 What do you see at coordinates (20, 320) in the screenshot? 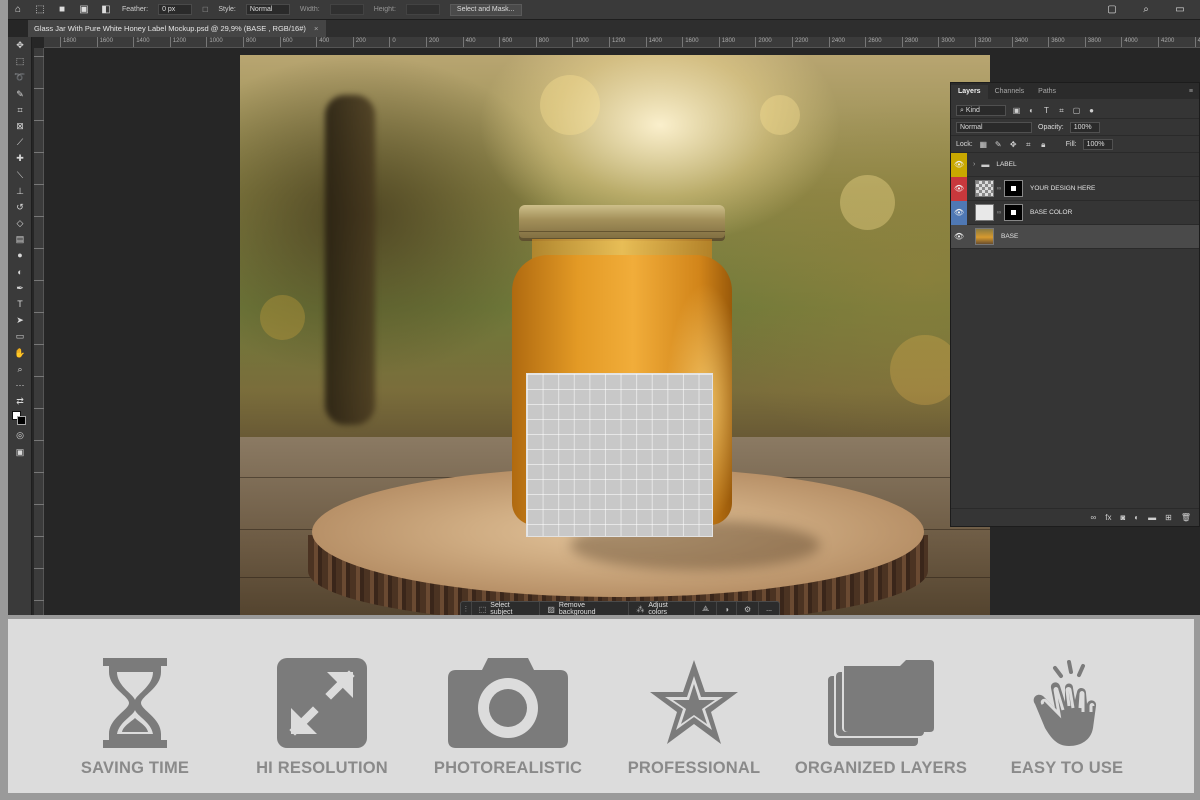
I see `path-select-tool-icon: ➤` at bounding box center [20, 320].